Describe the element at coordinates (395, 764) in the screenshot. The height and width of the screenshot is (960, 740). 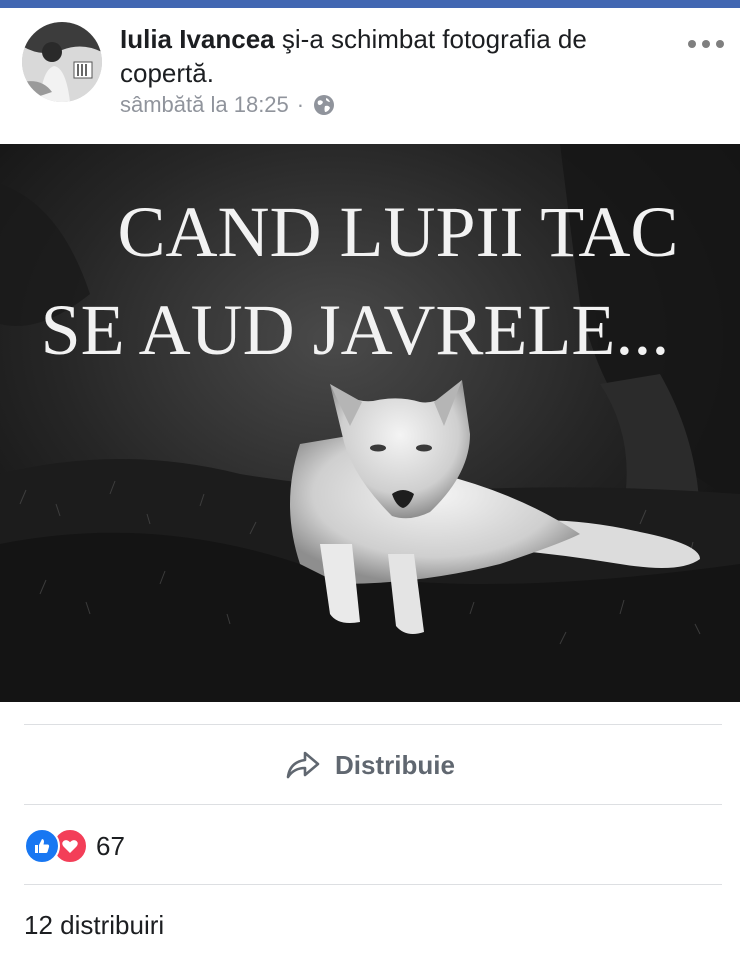
I see `share-label: Distribuie` at that location.